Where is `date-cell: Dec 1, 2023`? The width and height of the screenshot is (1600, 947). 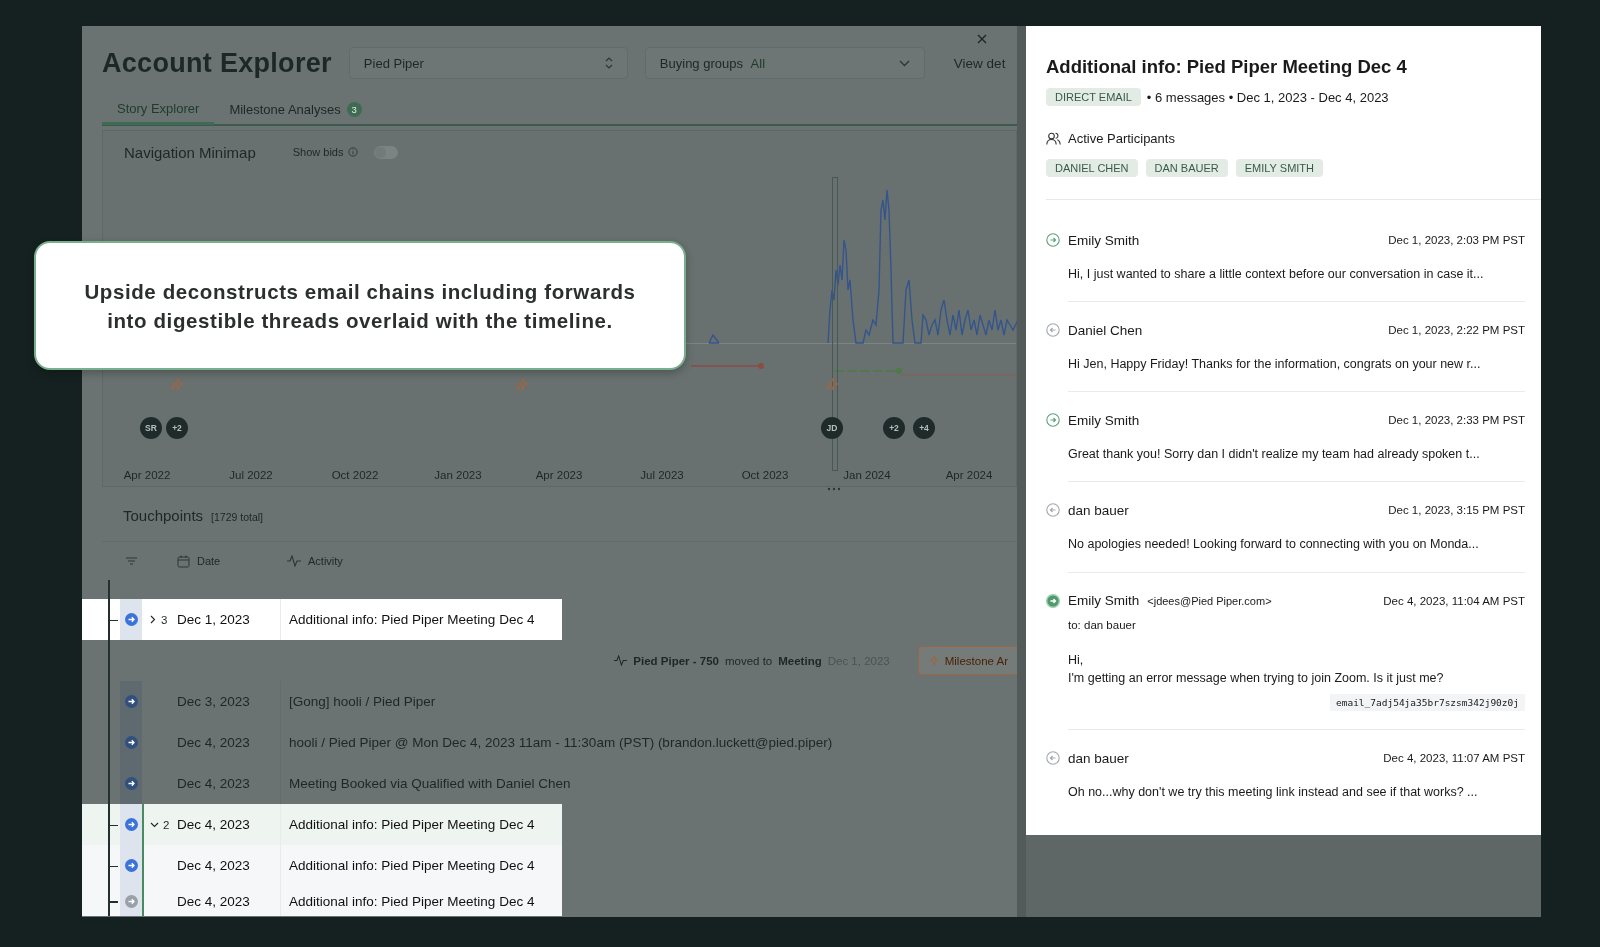 date-cell: Dec 1, 2023 is located at coordinates (229, 619).